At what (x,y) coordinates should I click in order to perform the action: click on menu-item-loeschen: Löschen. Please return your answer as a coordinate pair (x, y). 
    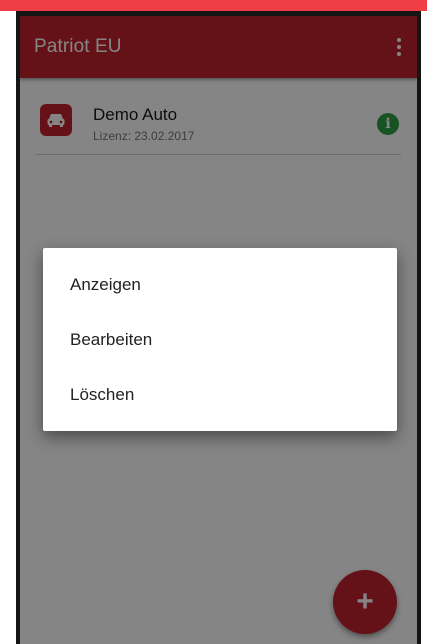
    Looking at the image, I should click on (220, 395).